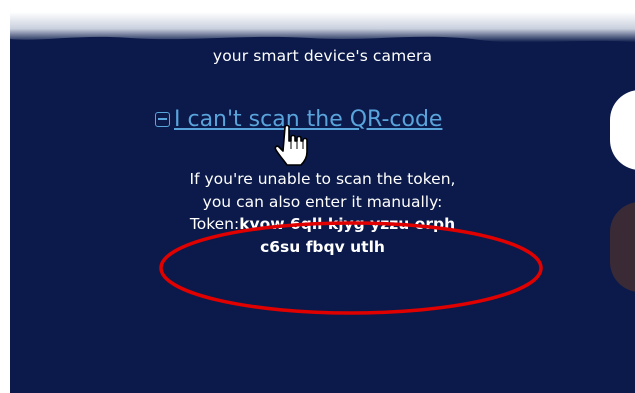 This screenshot has height=393, width=635. Describe the element at coordinates (351, 268) in the screenshot. I see `red-ellipse-annotation` at that location.